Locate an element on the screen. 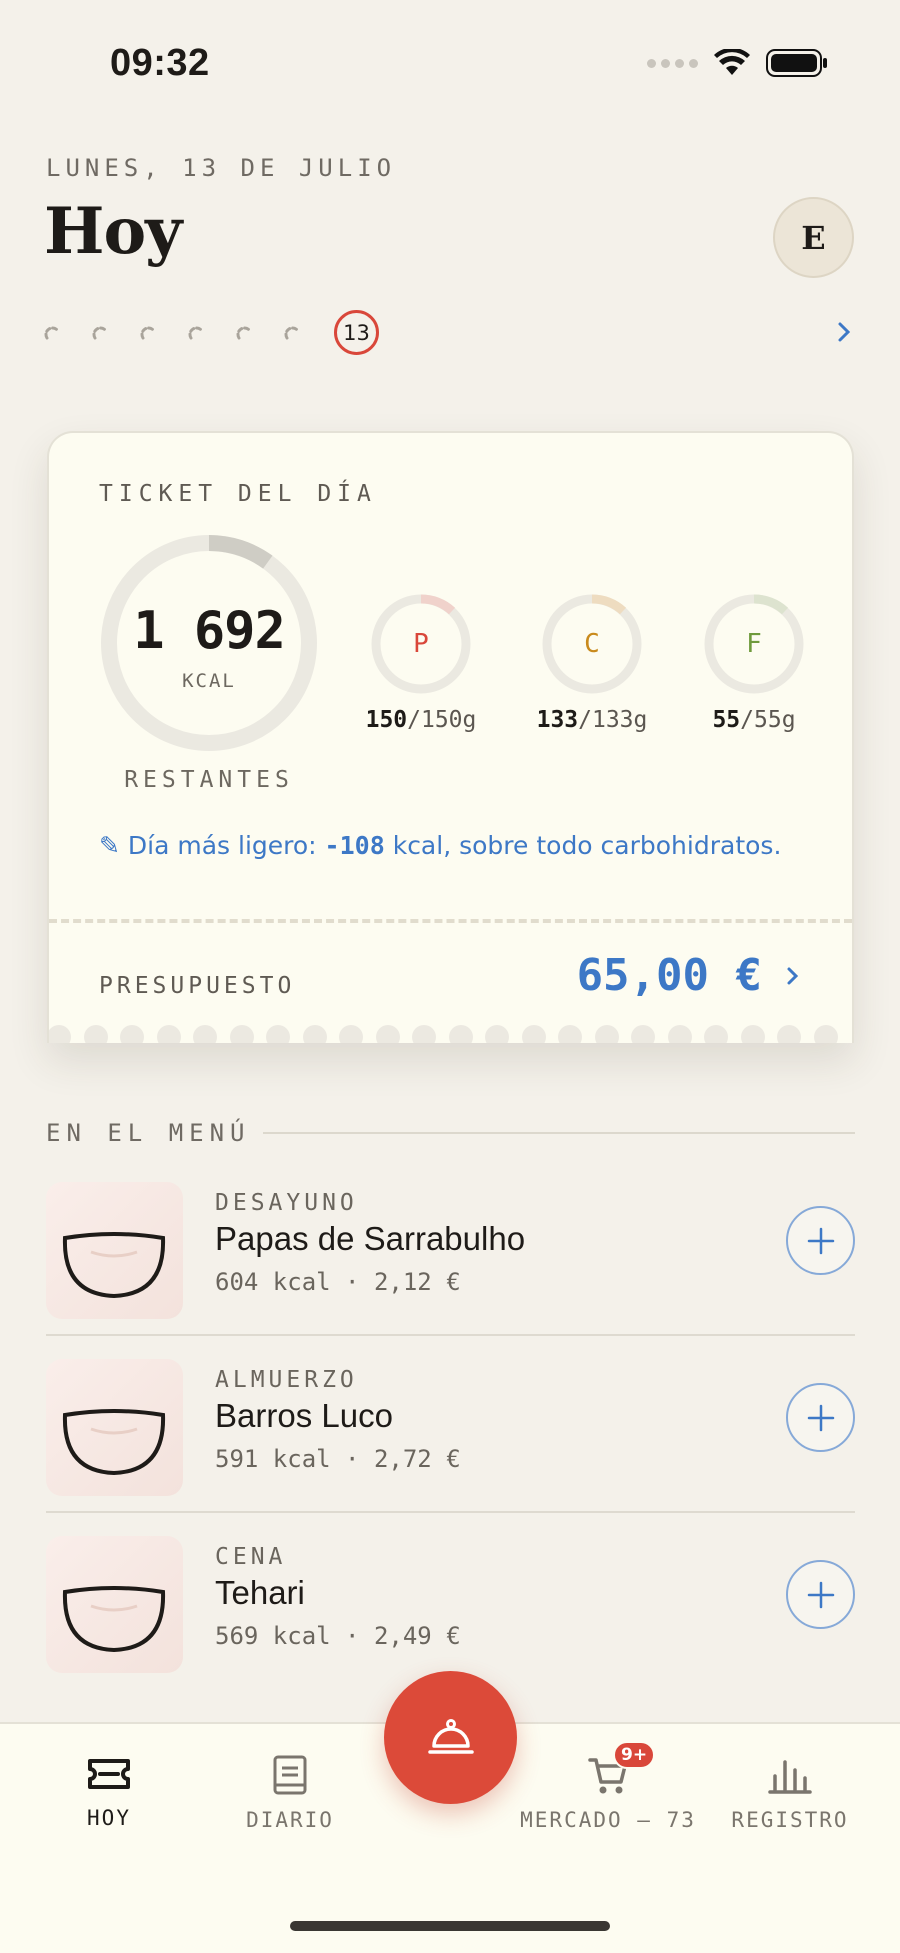 The height and width of the screenshot is (1953, 900). ticket-perforation is located at coordinates (450, 921).